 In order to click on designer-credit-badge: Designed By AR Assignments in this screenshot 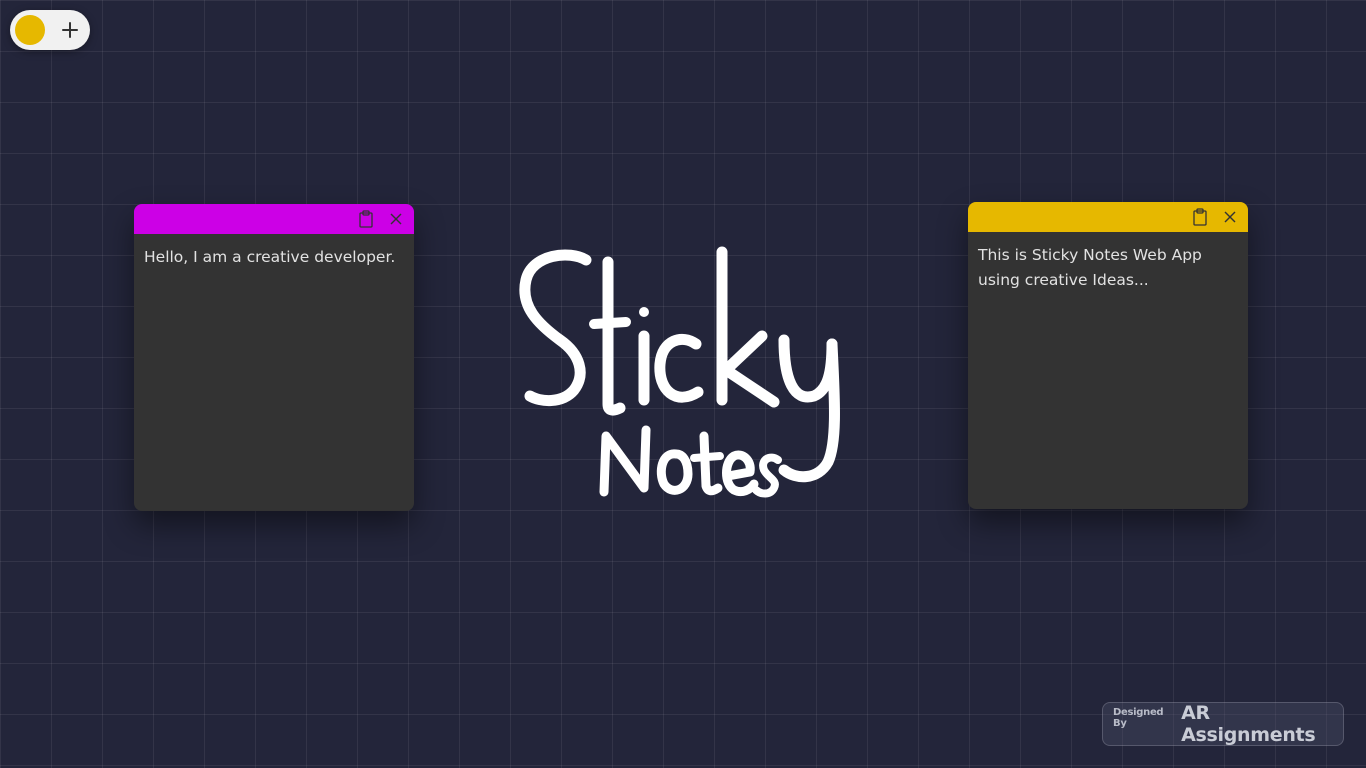, I will do `click(1223, 724)`.